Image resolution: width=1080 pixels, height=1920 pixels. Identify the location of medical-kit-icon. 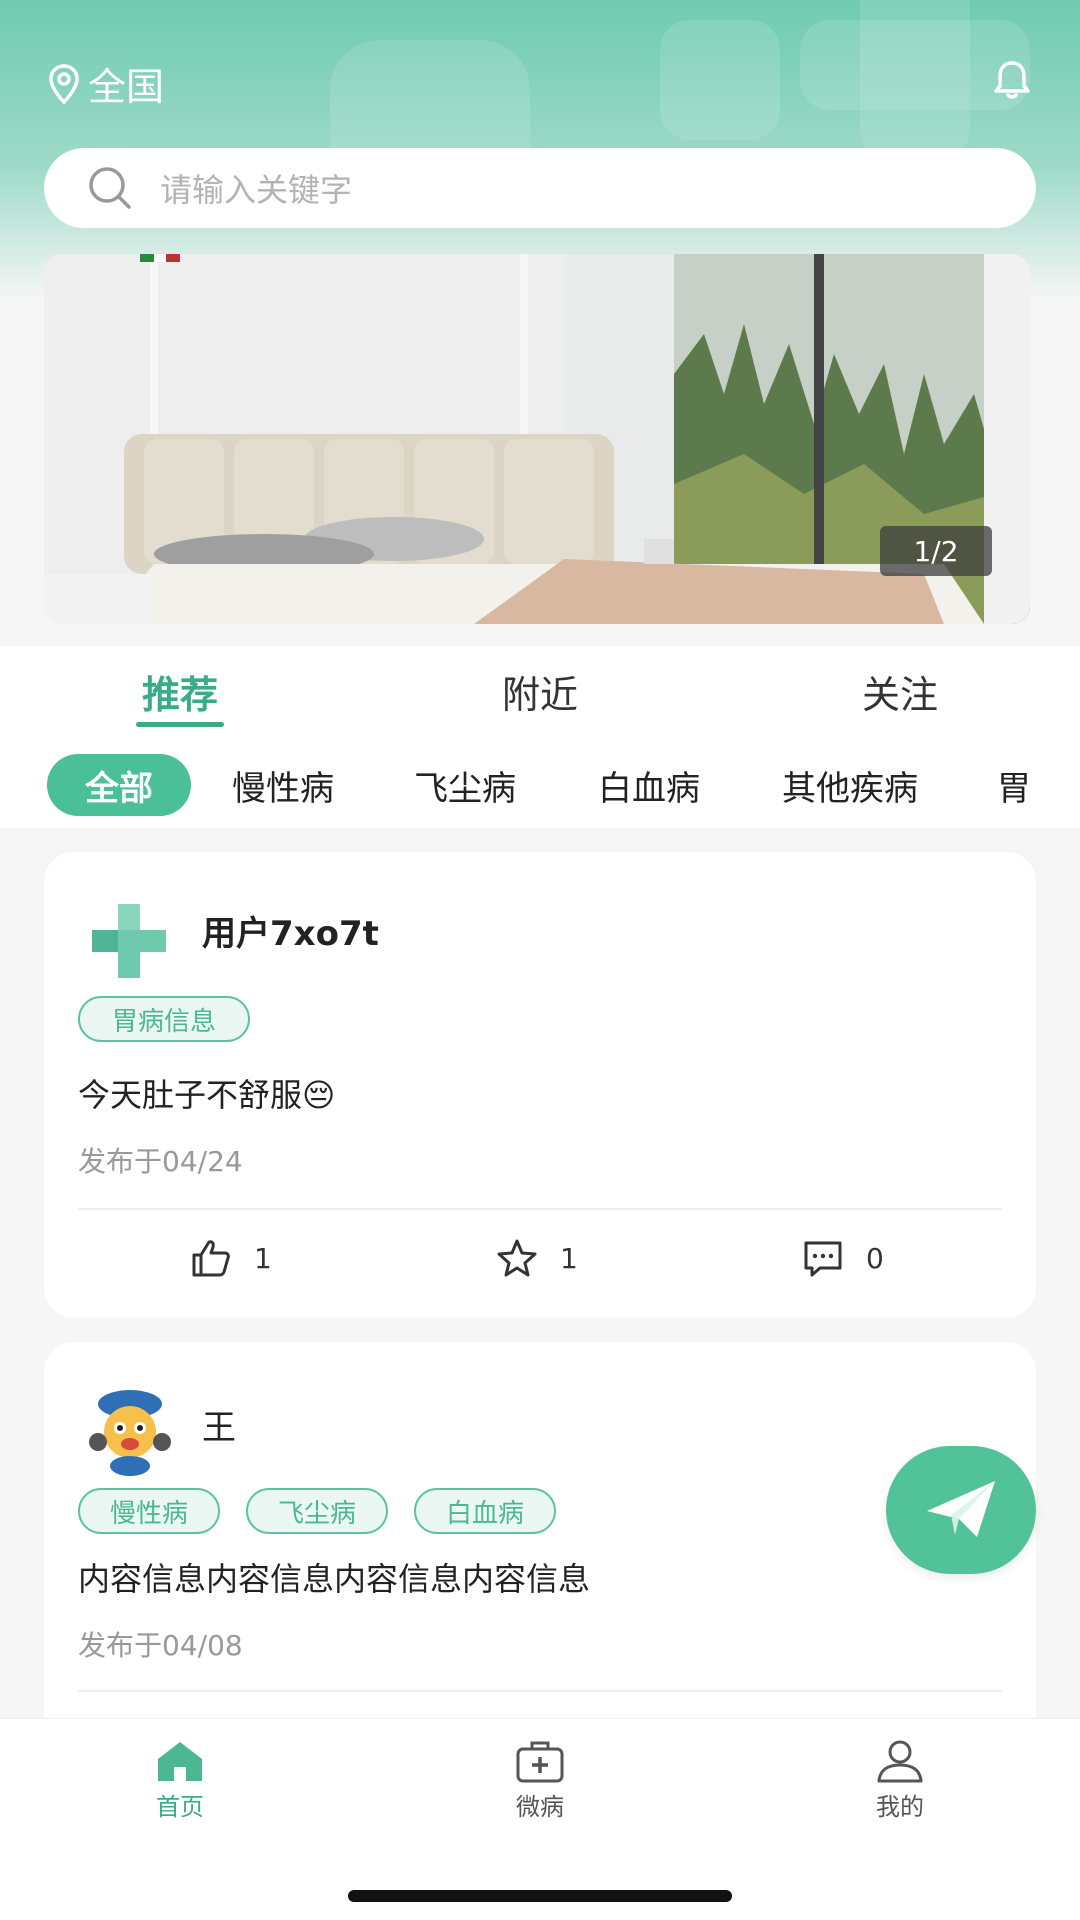
(540, 1762).